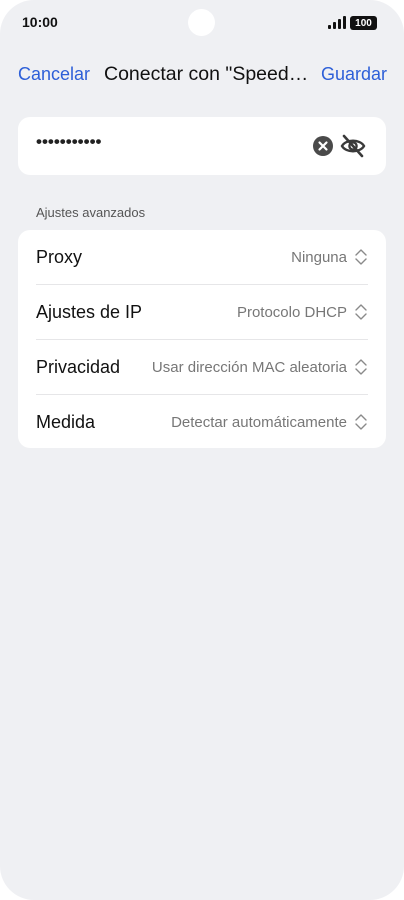 The width and height of the screenshot is (404, 900). Describe the element at coordinates (66, 421) in the screenshot. I see `row-label: Medida` at that location.